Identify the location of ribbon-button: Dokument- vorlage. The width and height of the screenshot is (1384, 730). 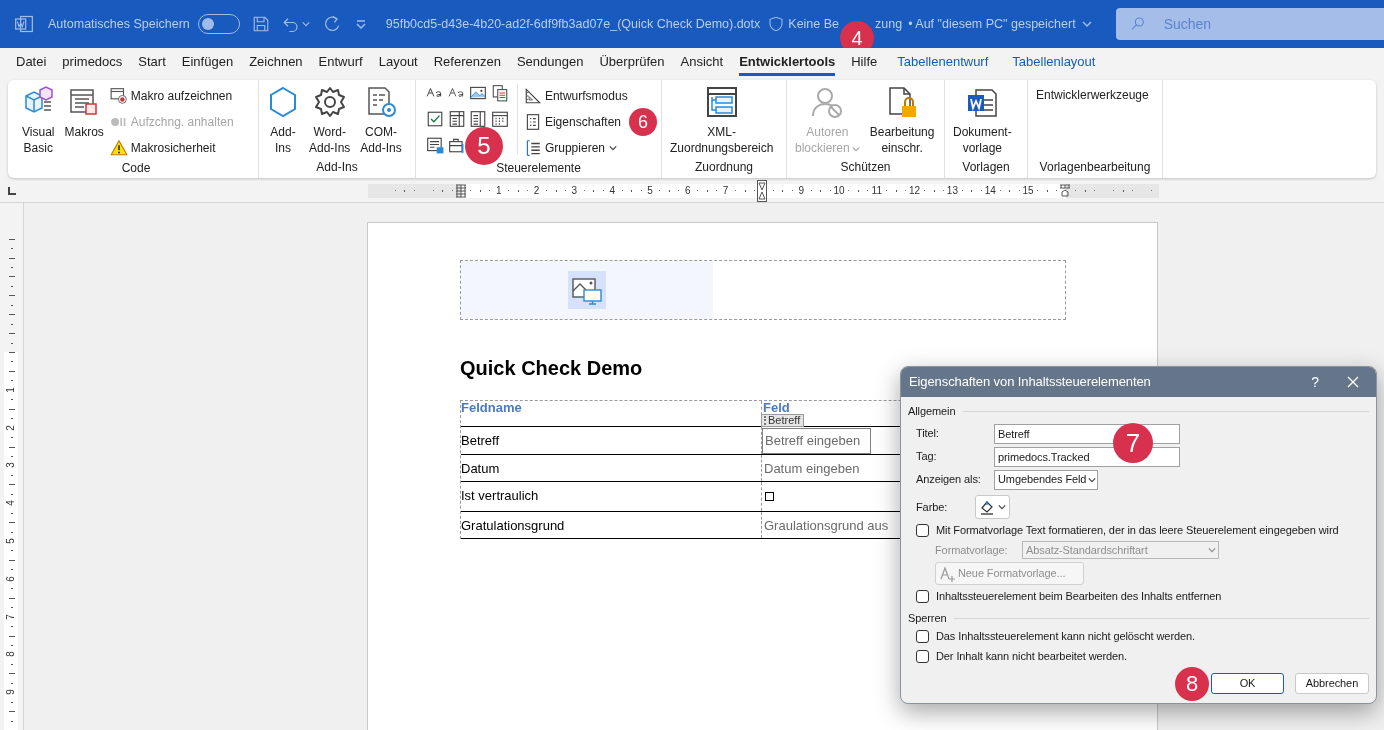
(982, 120).